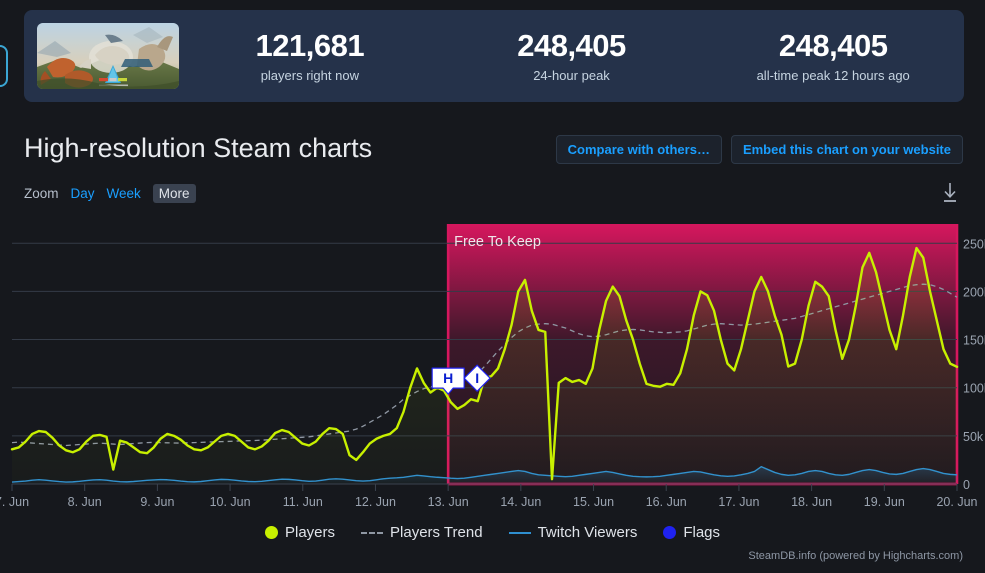 Image resolution: width=985 pixels, height=573 pixels. Describe the element at coordinates (974, 389) in the screenshot. I see `svg-text: 100k` at that location.